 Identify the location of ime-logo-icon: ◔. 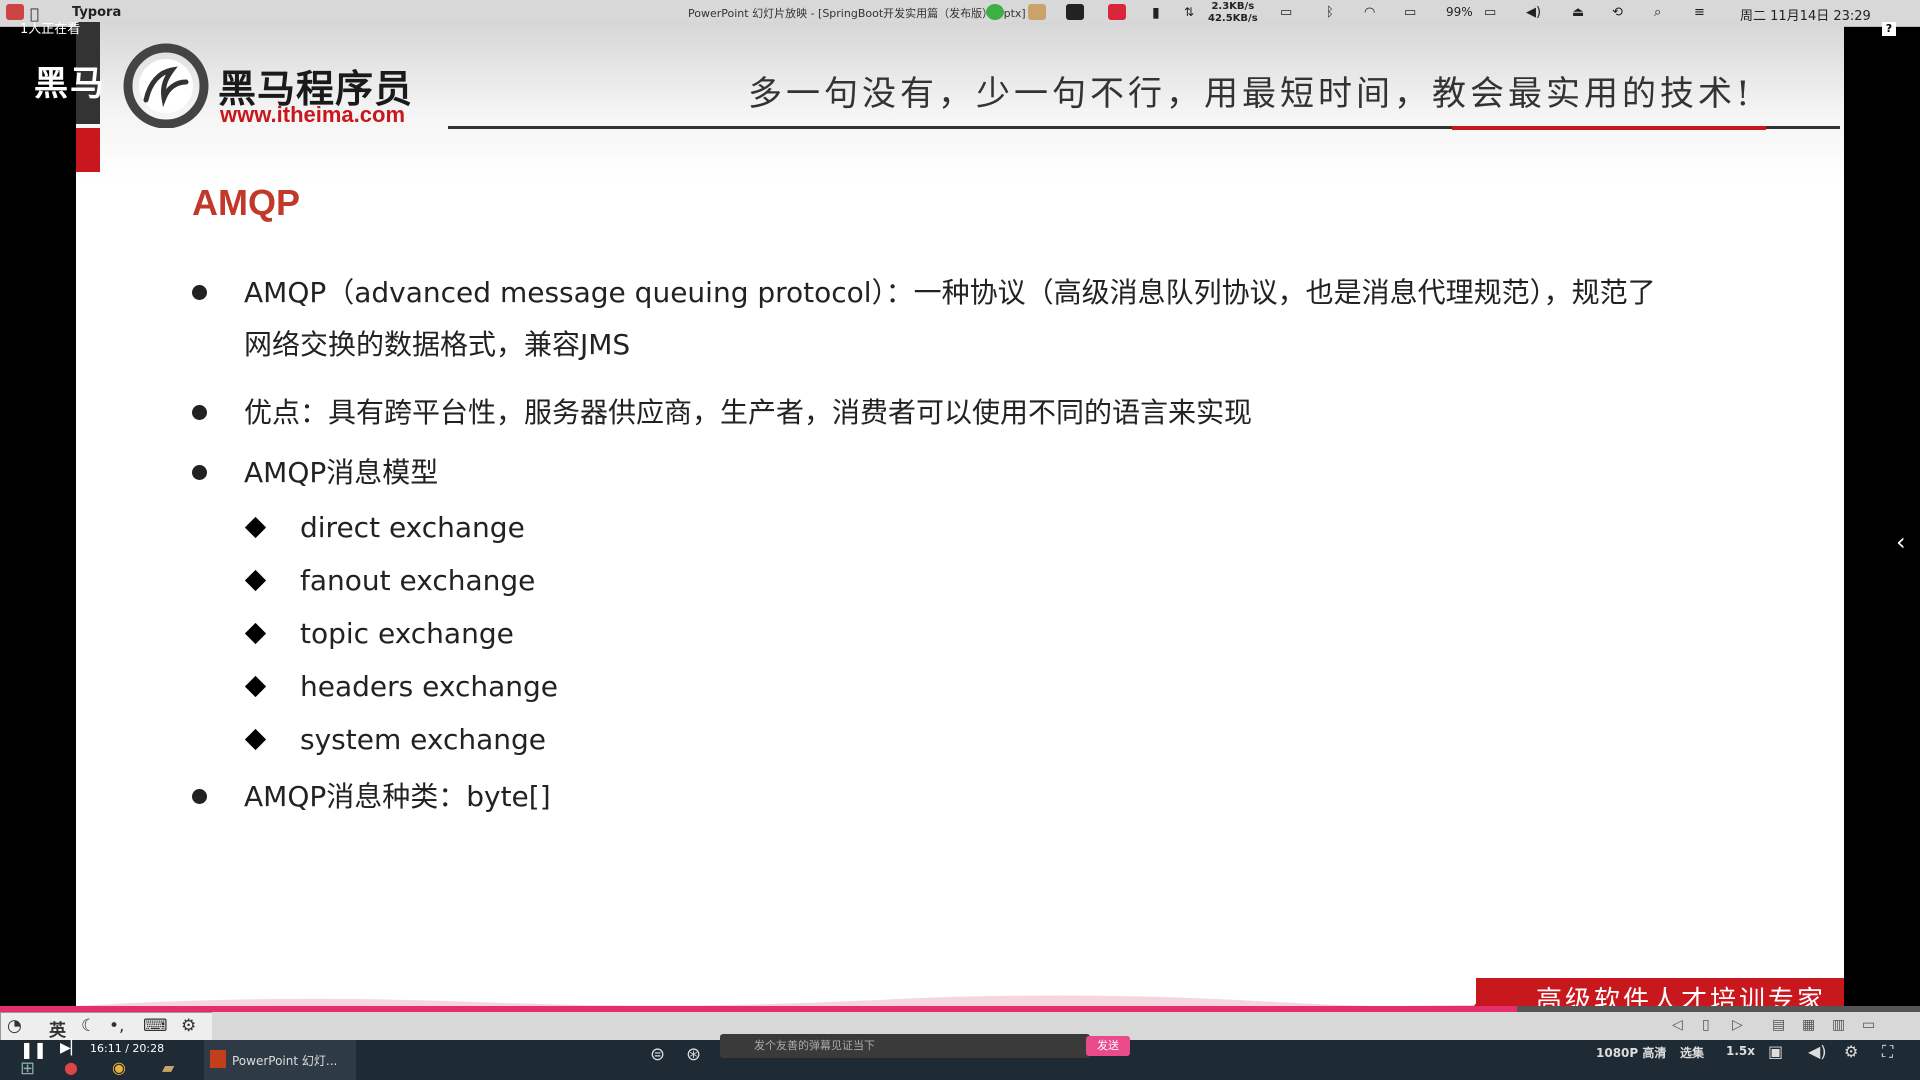
(14, 1026).